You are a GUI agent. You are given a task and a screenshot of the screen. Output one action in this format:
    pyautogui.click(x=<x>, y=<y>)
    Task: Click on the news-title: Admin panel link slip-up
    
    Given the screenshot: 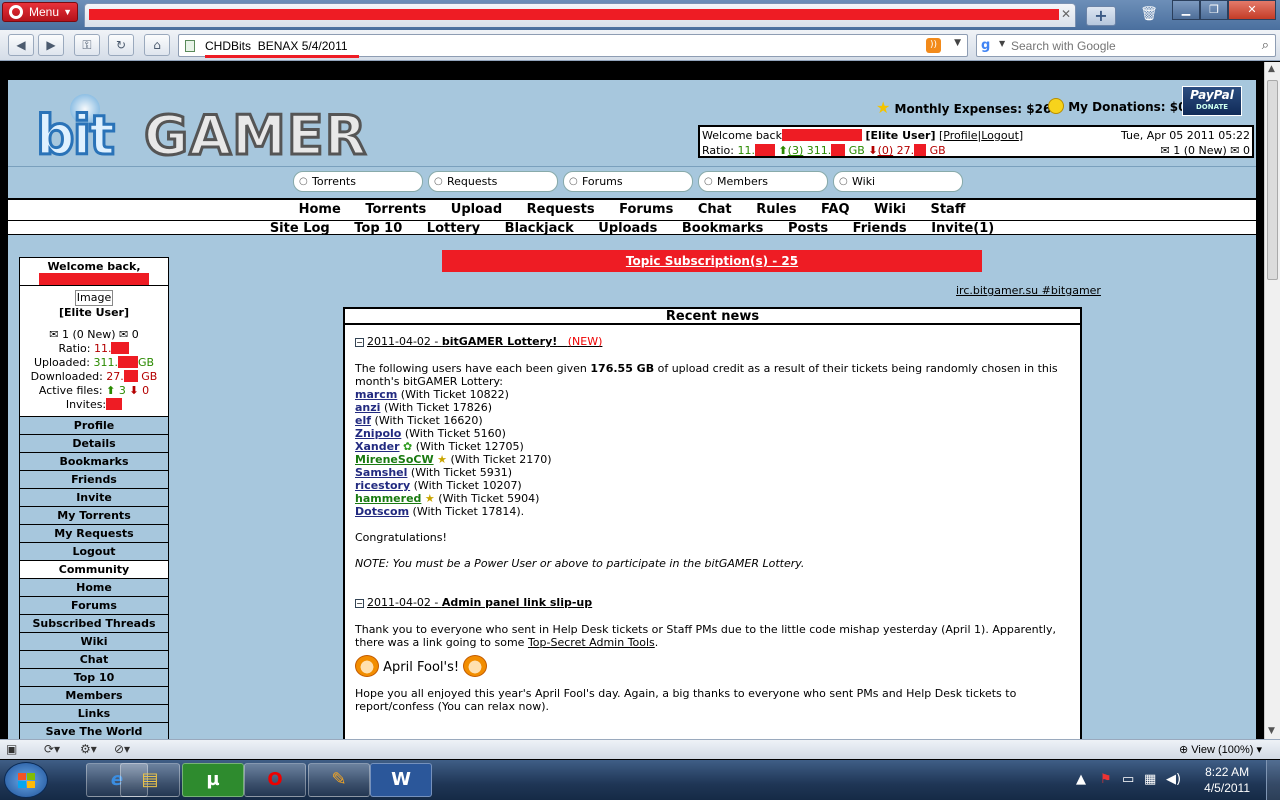 What is the action you would take?
    pyautogui.click(x=517, y=602)
    